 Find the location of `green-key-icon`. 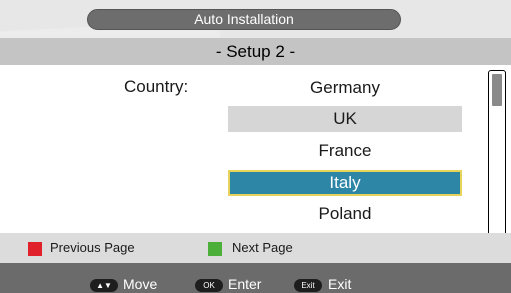

green-key-icon is located at coordinates (215, 249).